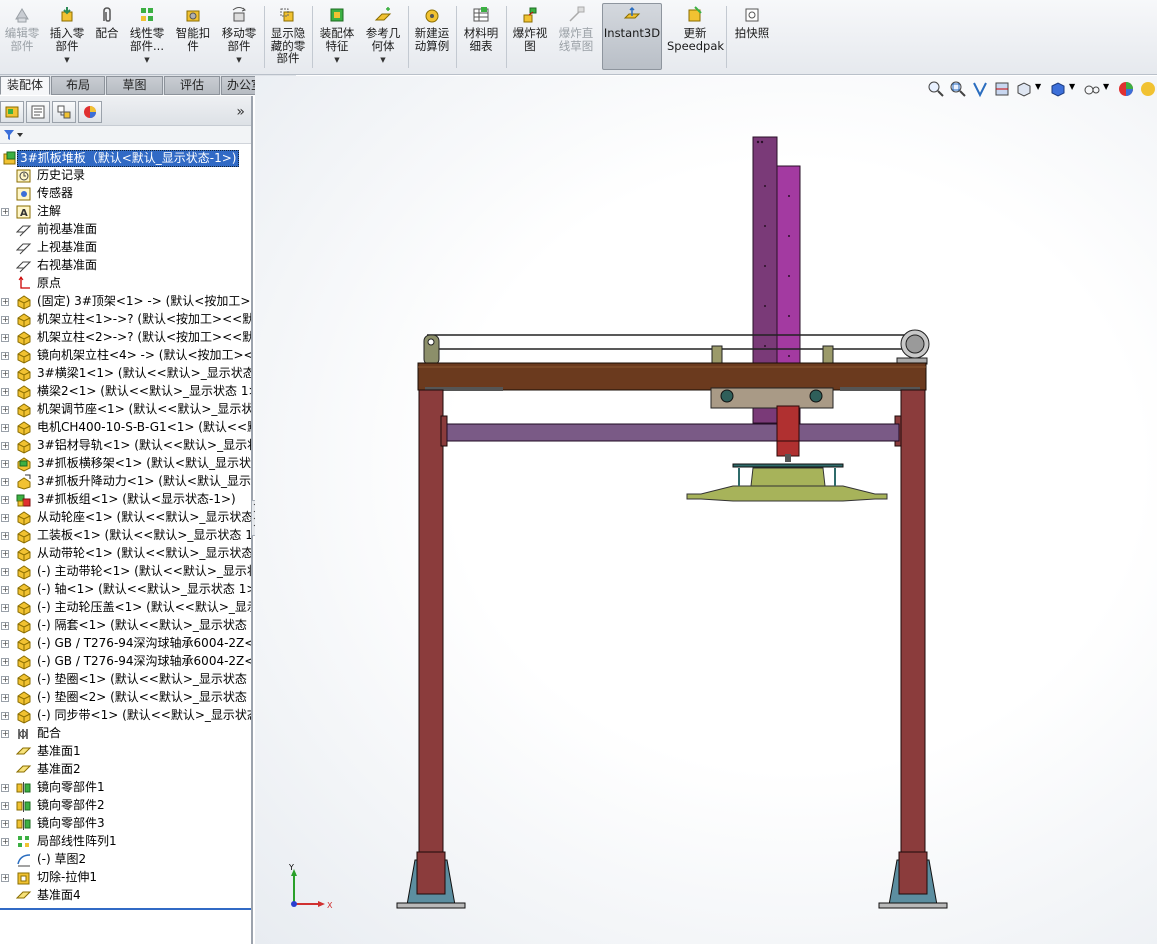  I want to click on tree-item: + 横梁2<1> (默认<<默认>_显示状态 1>), so click(125, 392).